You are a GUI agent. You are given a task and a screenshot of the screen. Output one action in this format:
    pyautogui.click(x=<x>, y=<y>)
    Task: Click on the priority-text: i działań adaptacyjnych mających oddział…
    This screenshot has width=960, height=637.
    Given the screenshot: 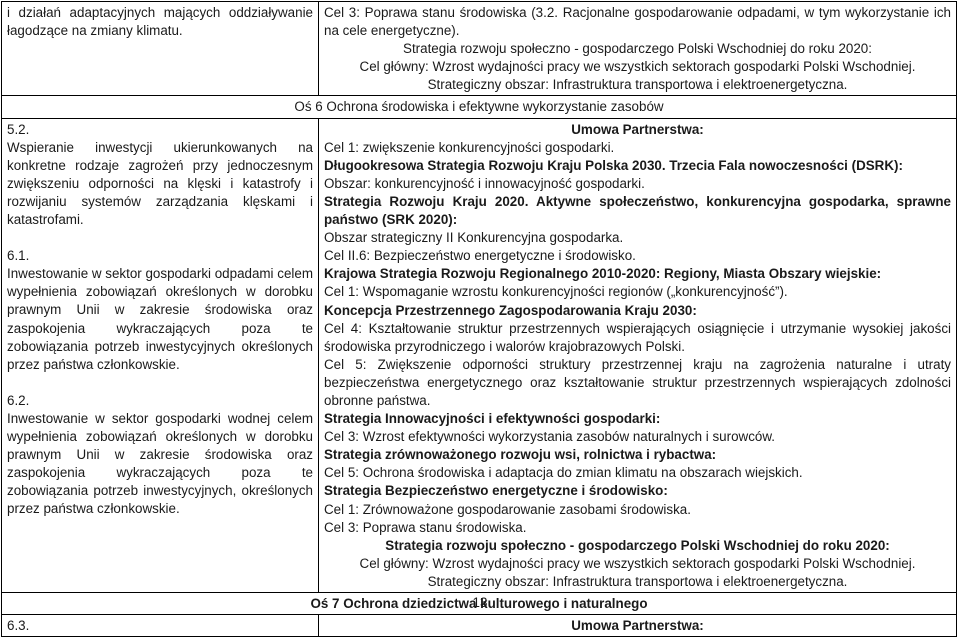 What is the action you would take?
    pyautogui.click(x=160, y=22)
    